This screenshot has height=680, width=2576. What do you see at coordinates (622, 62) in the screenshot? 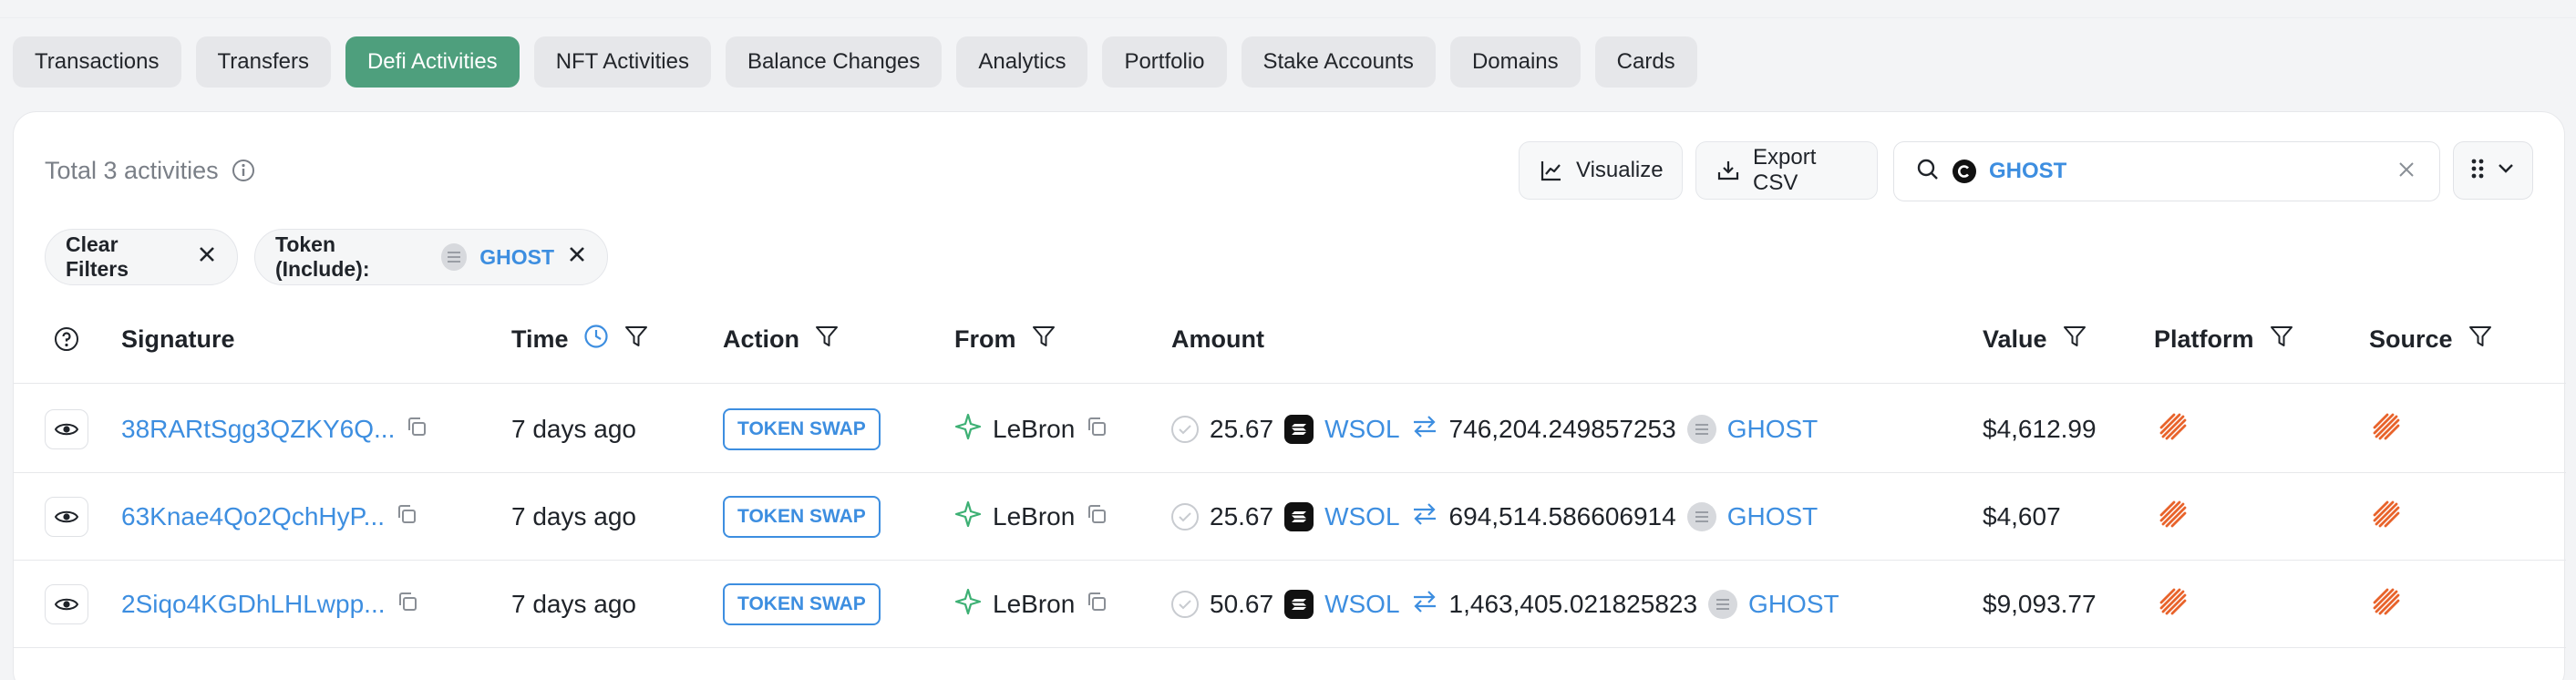
I see `tab-nft-activities: NFT Activities` at bounding box center [622, 62].